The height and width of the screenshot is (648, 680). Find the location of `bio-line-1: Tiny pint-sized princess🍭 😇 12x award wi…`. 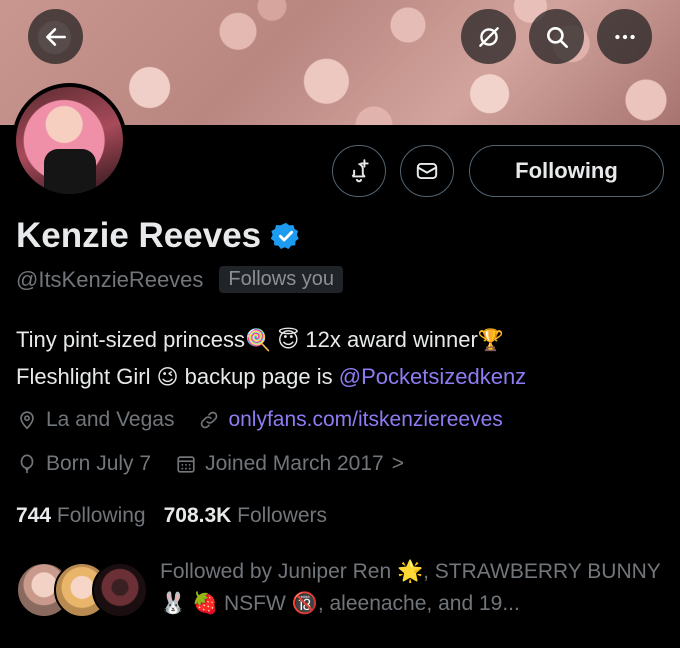

bio-line-1: Tiny pint-sized princess🍭 😇 12x award wi… is located at coordinates (260, 339).